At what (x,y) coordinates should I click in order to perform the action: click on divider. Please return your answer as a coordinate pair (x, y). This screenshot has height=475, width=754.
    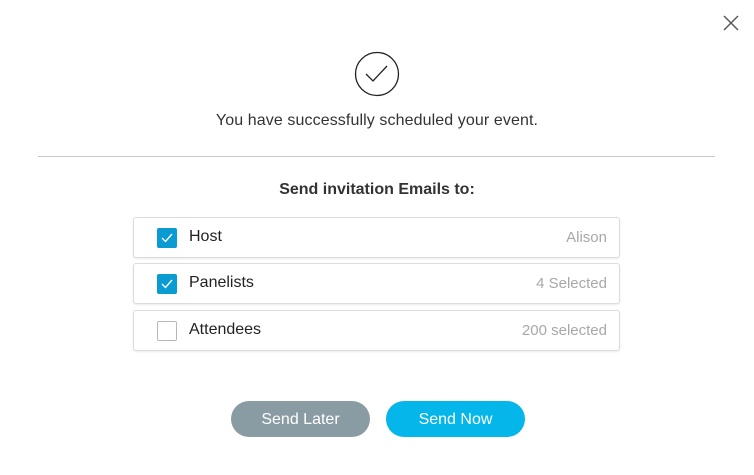
    Looking at the image, I should click on (376, 156).